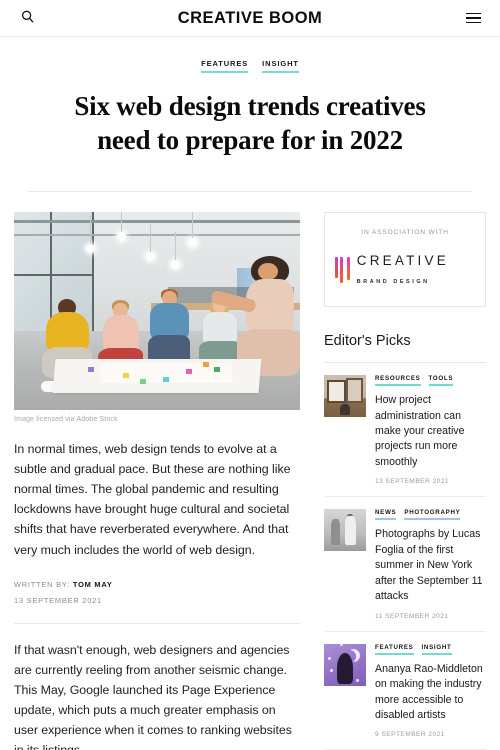 This screenshot has width=500, height=750. I want to click on search-button, so click(27, 18).